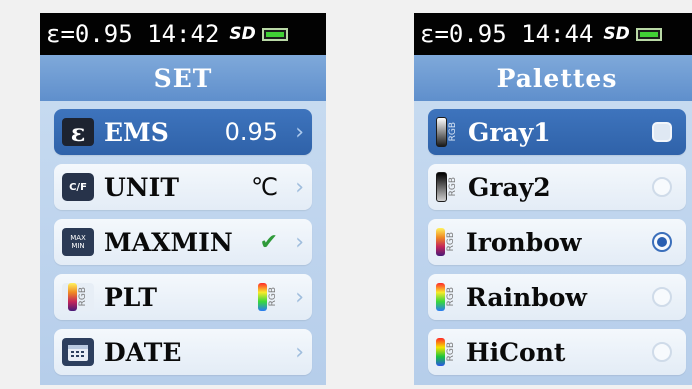 This screenshot has width=692, height=389. What do you see at coordinates (183, 78) in the screenshot?
I see `page-title: SET` at bounding box center [183, 78].